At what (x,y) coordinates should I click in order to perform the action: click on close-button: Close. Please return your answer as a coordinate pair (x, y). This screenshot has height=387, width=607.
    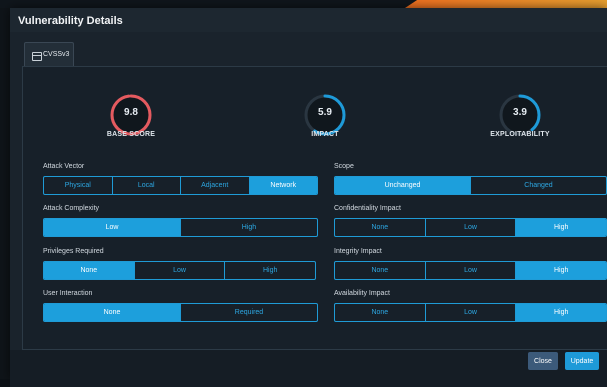
    Looking at the image, I should click on (543, 361).